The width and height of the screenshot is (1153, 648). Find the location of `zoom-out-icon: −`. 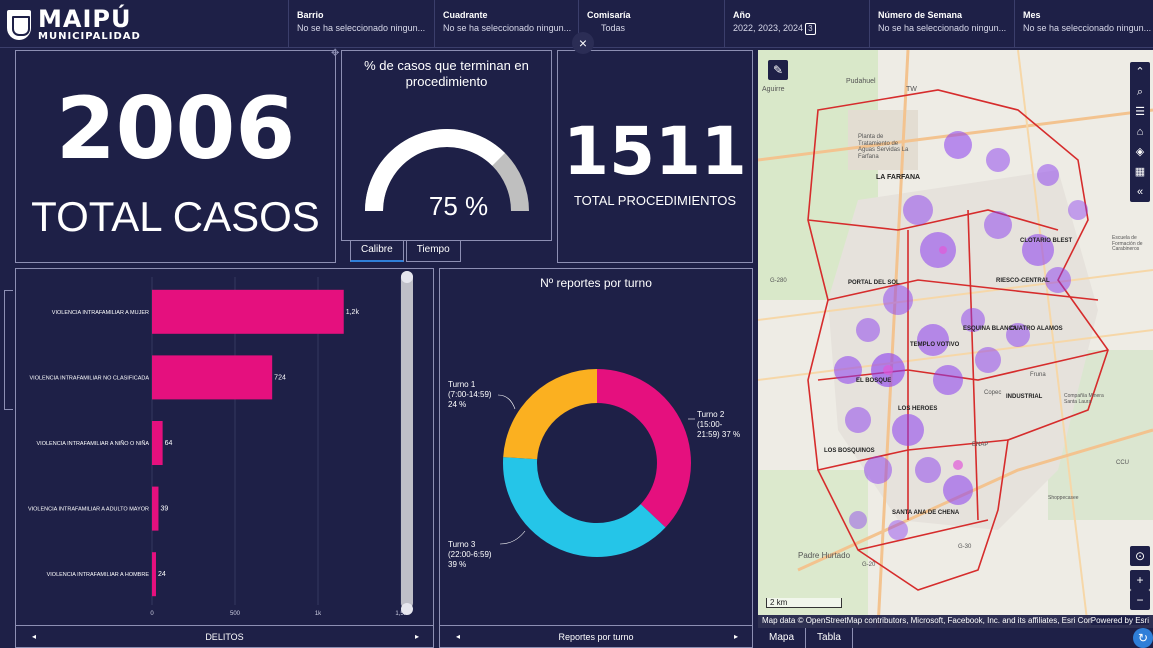

zoom-out-icon: − is located at coordinates (1140, 600).